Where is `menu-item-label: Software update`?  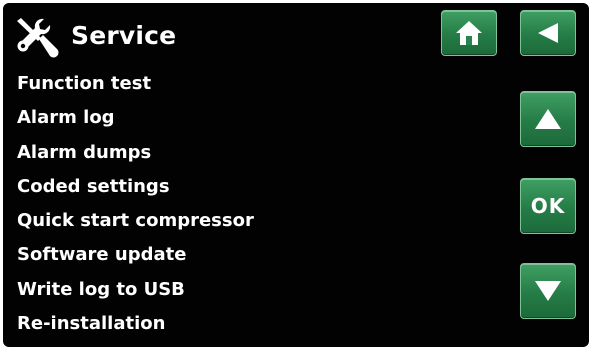 menu-item-label: Software update is located at coordinates (102, 255).